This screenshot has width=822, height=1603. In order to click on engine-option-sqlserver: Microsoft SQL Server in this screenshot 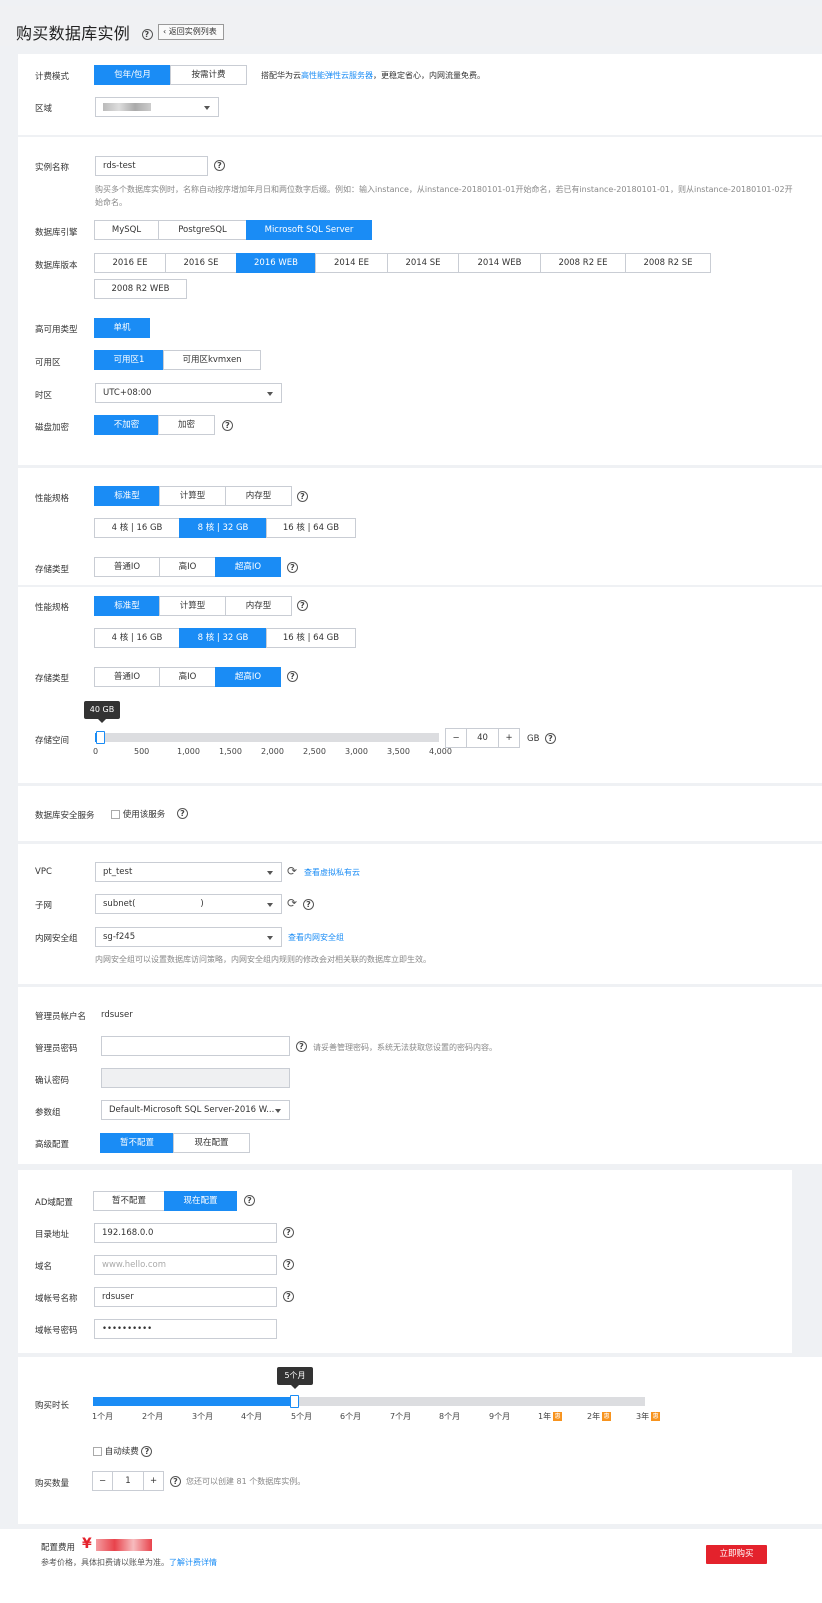, I will do `click(309, 230)`.